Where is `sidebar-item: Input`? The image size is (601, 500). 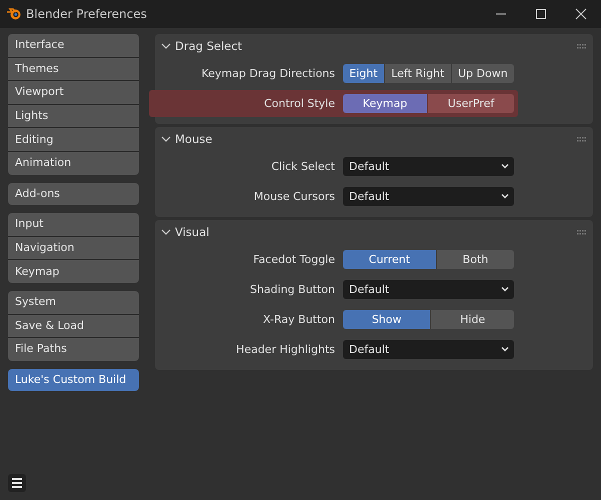 sidebar-item: Input is located at coordinates (73, 224).